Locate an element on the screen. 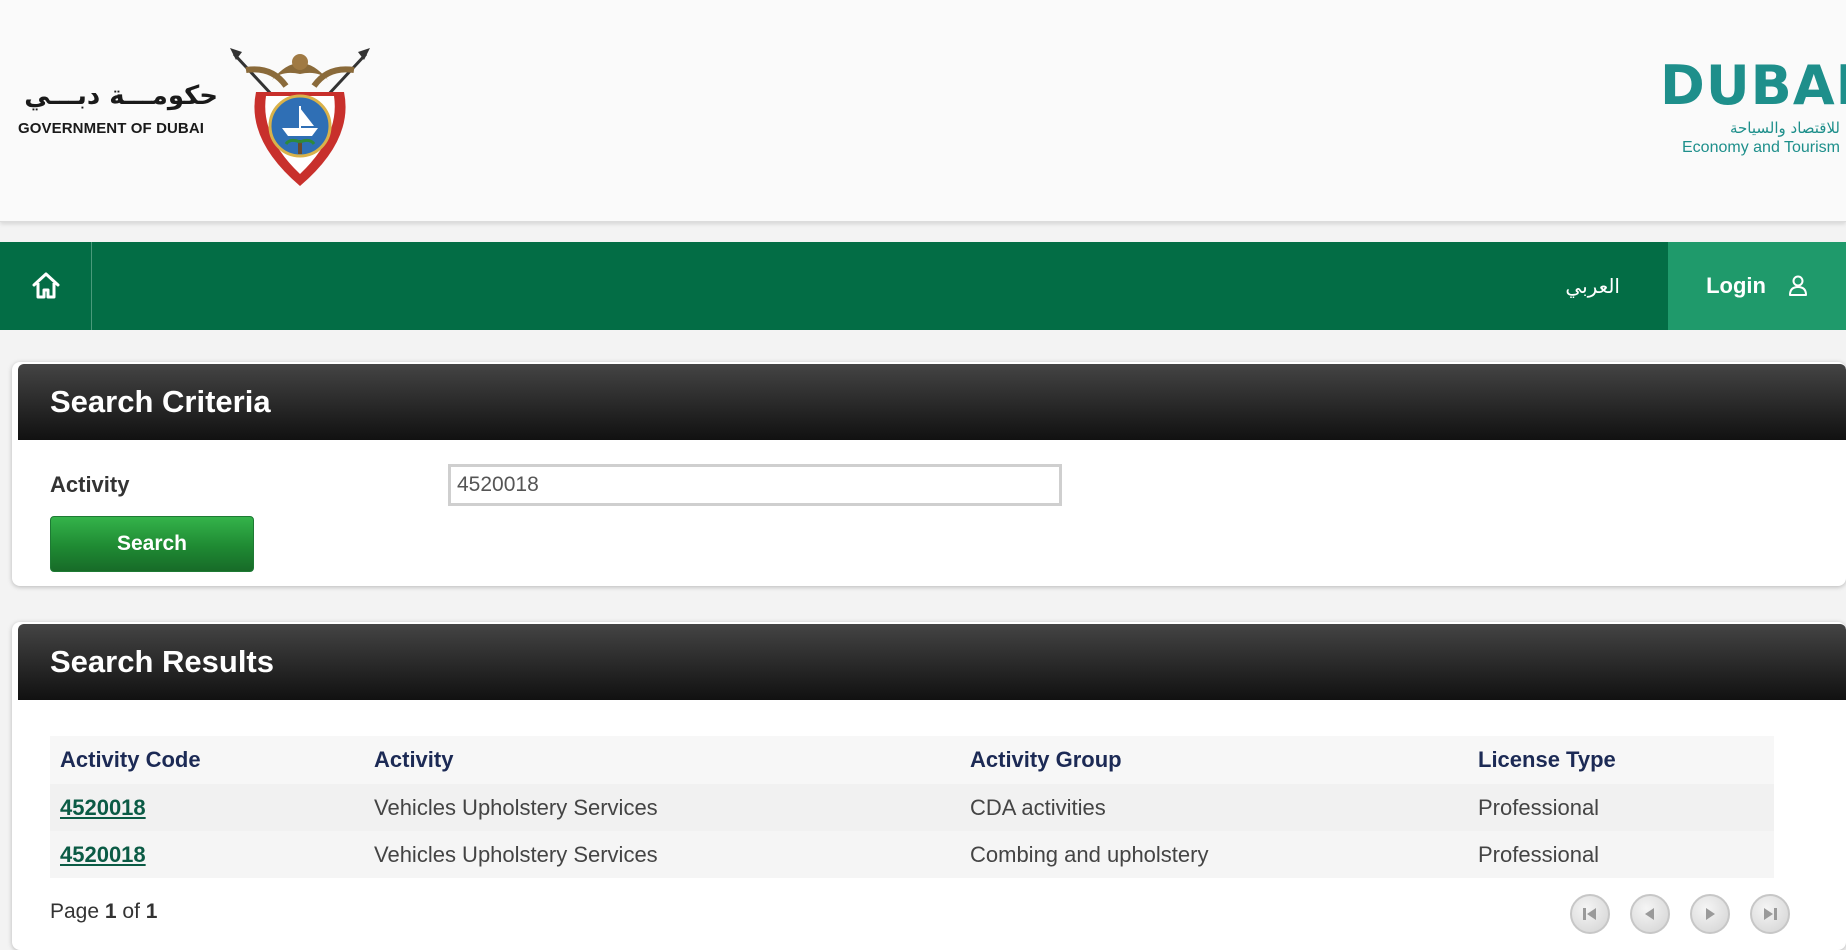  login-button: Login is located at coordinates (1757, 286).